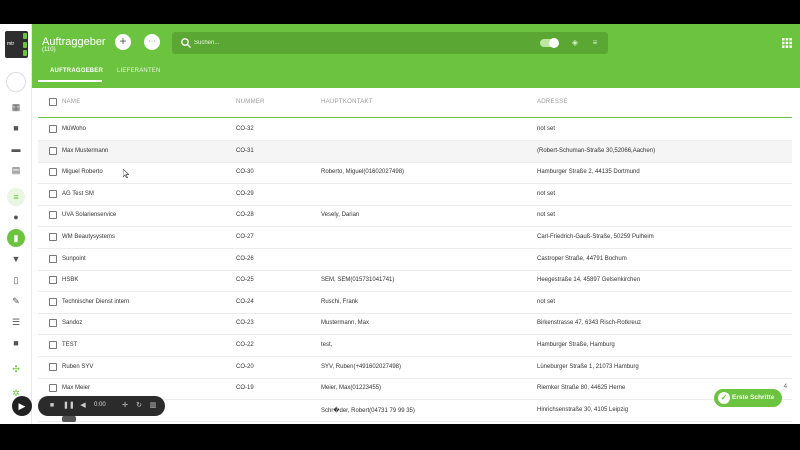 The height and width of the screenshot is (450, 800). I want to click on briefcase-icon: ■, so click(16, 128).